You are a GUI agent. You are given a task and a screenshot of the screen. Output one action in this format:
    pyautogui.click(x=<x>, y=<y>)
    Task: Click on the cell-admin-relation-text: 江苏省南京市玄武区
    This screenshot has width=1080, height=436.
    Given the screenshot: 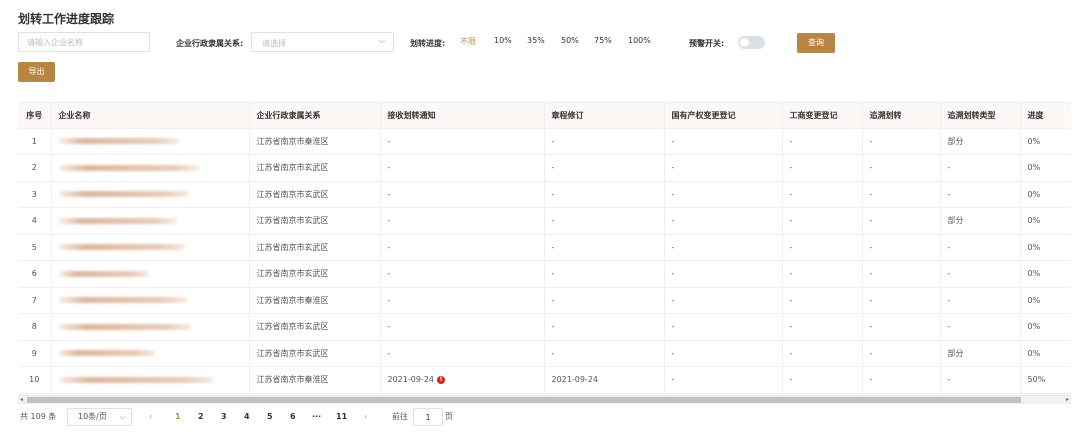 What is the action you would take?
    pyautogui.click(x=292, y=194)
    